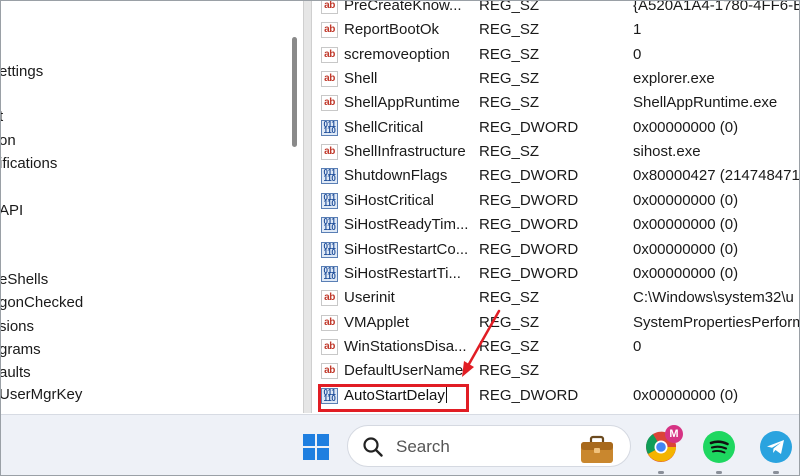 The image size is (800, 476). What do you see at coordinates (21, 350) in the screenshot?
I see `tree-item: grams` at bounding box center [21, 350].